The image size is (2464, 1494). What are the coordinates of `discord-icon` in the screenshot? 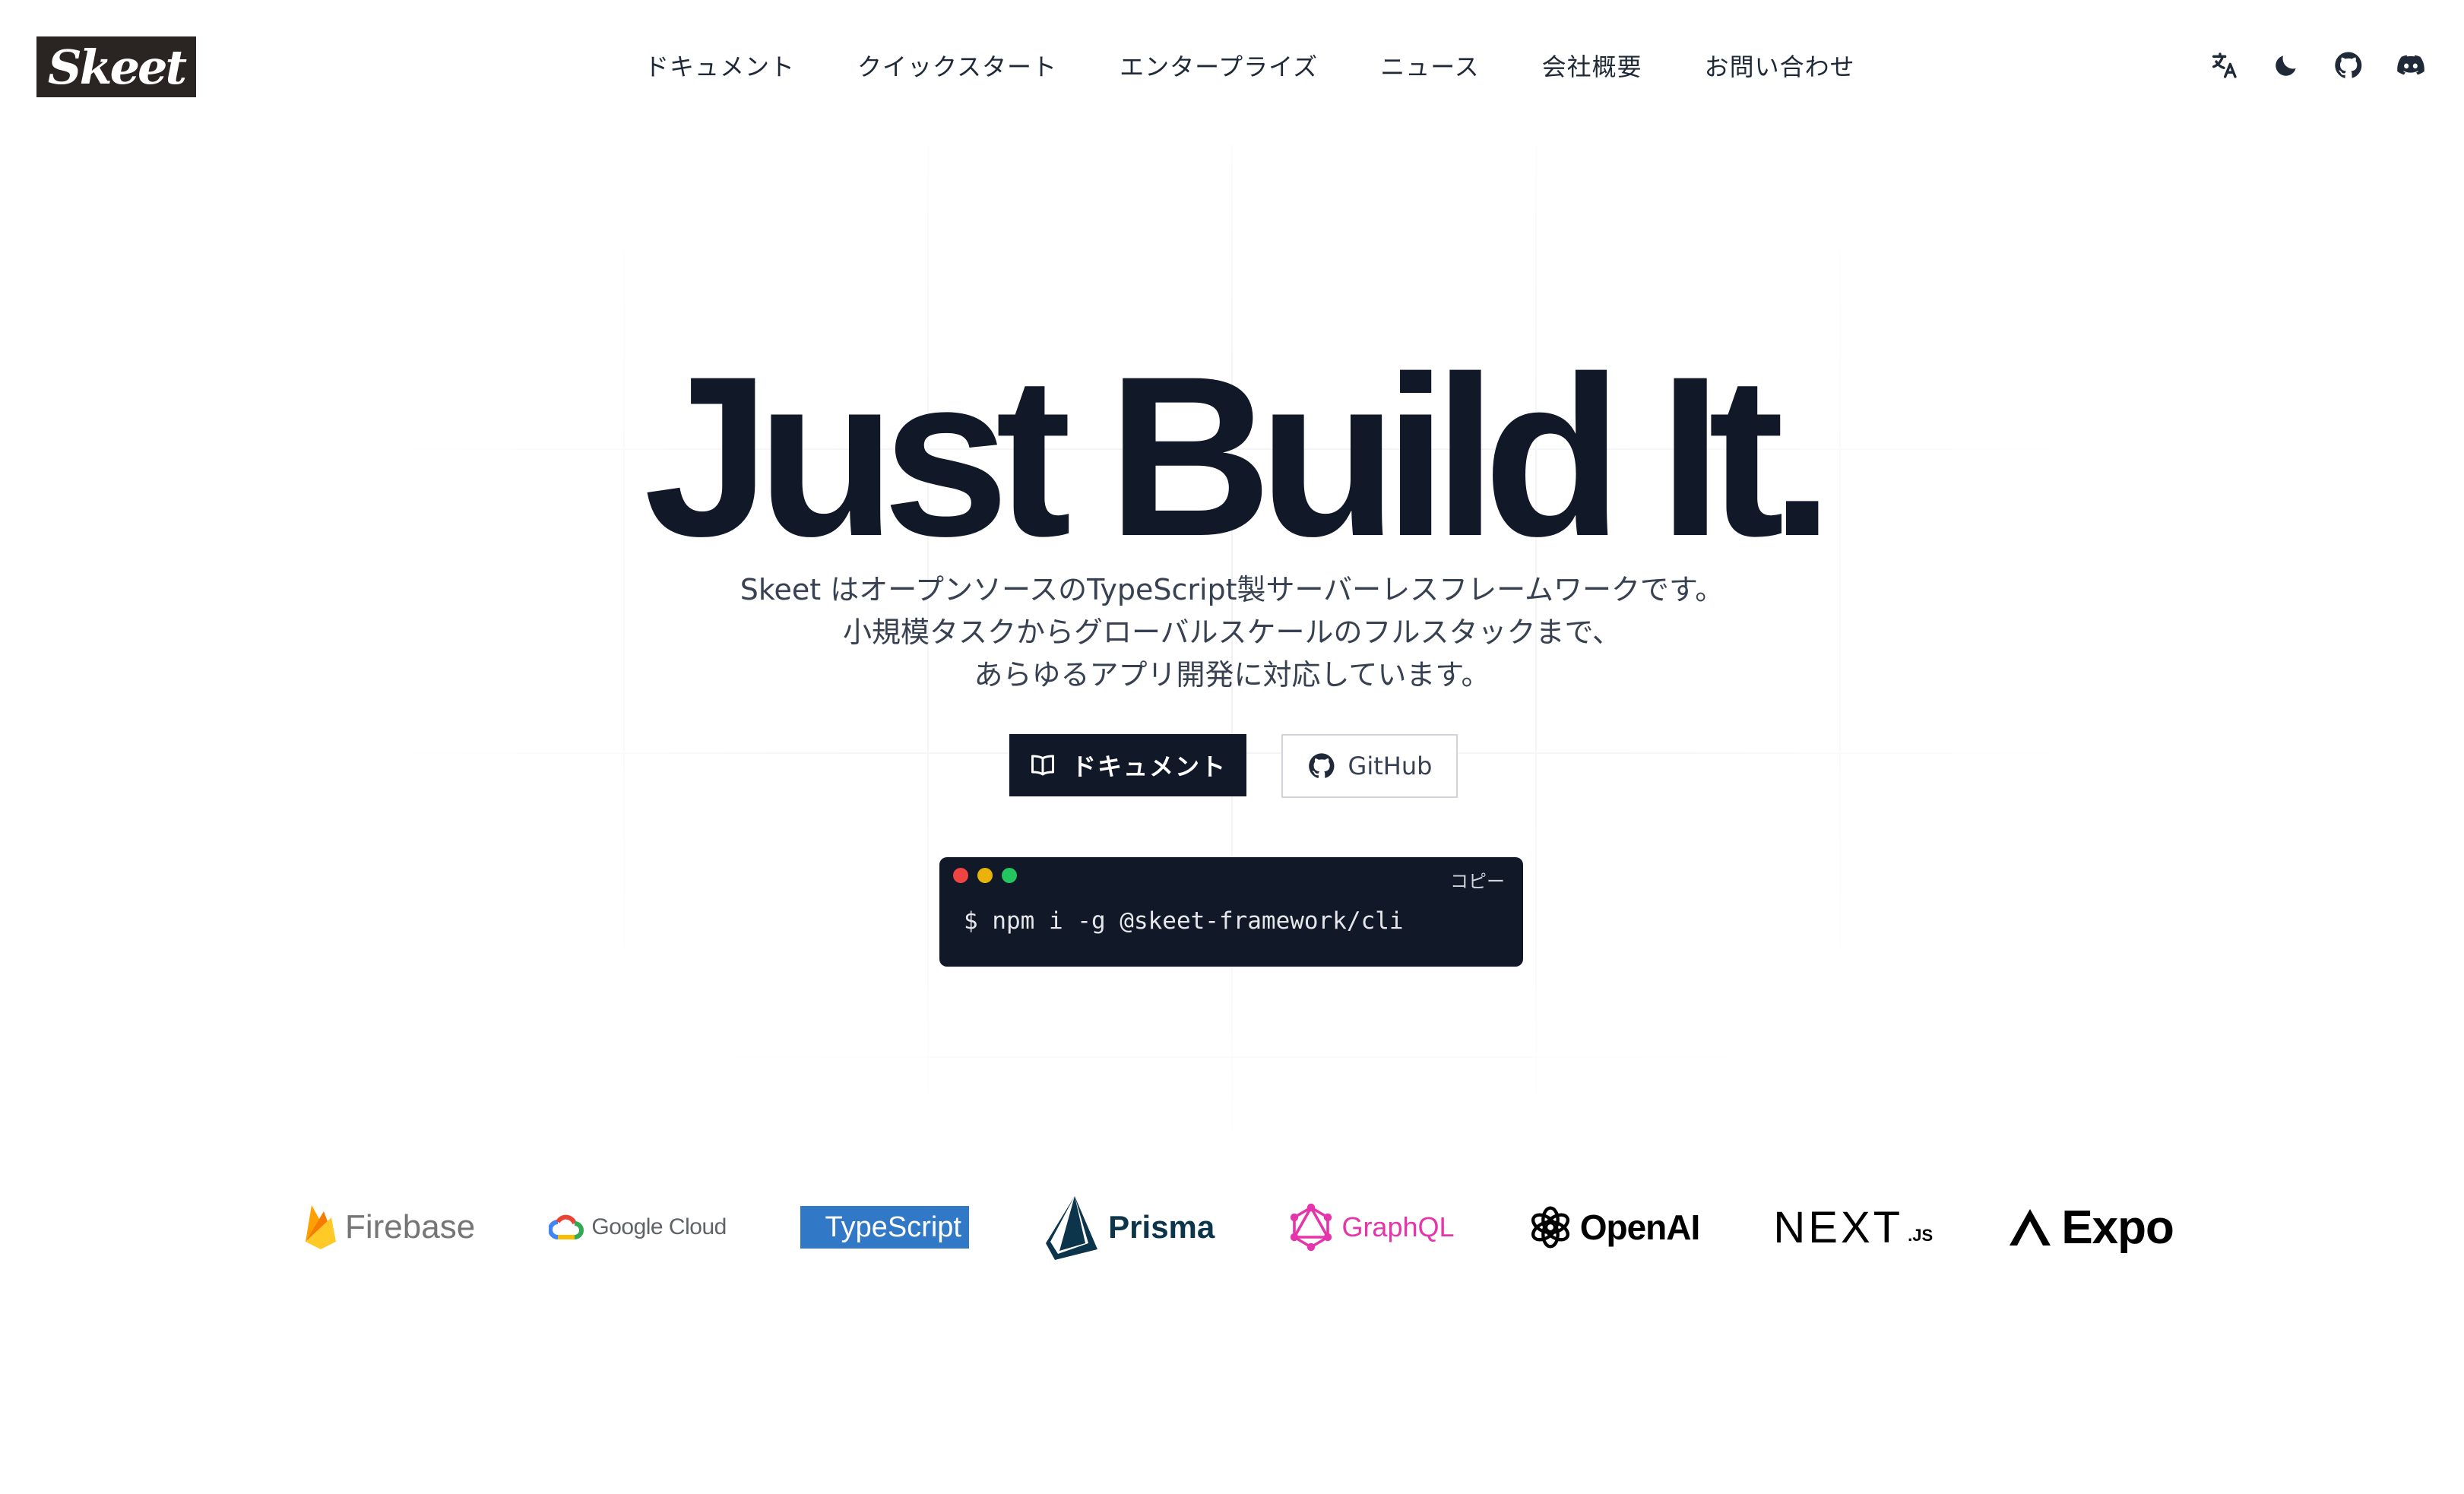 It's located at (2411, 65).